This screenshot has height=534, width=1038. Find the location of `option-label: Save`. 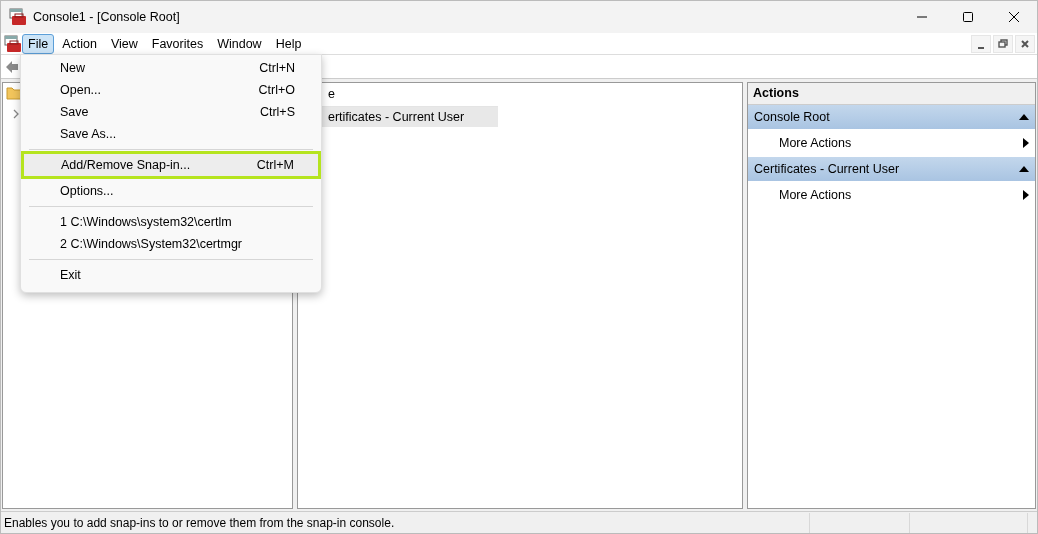

option-label: Save is located at coordinates (74, 112).